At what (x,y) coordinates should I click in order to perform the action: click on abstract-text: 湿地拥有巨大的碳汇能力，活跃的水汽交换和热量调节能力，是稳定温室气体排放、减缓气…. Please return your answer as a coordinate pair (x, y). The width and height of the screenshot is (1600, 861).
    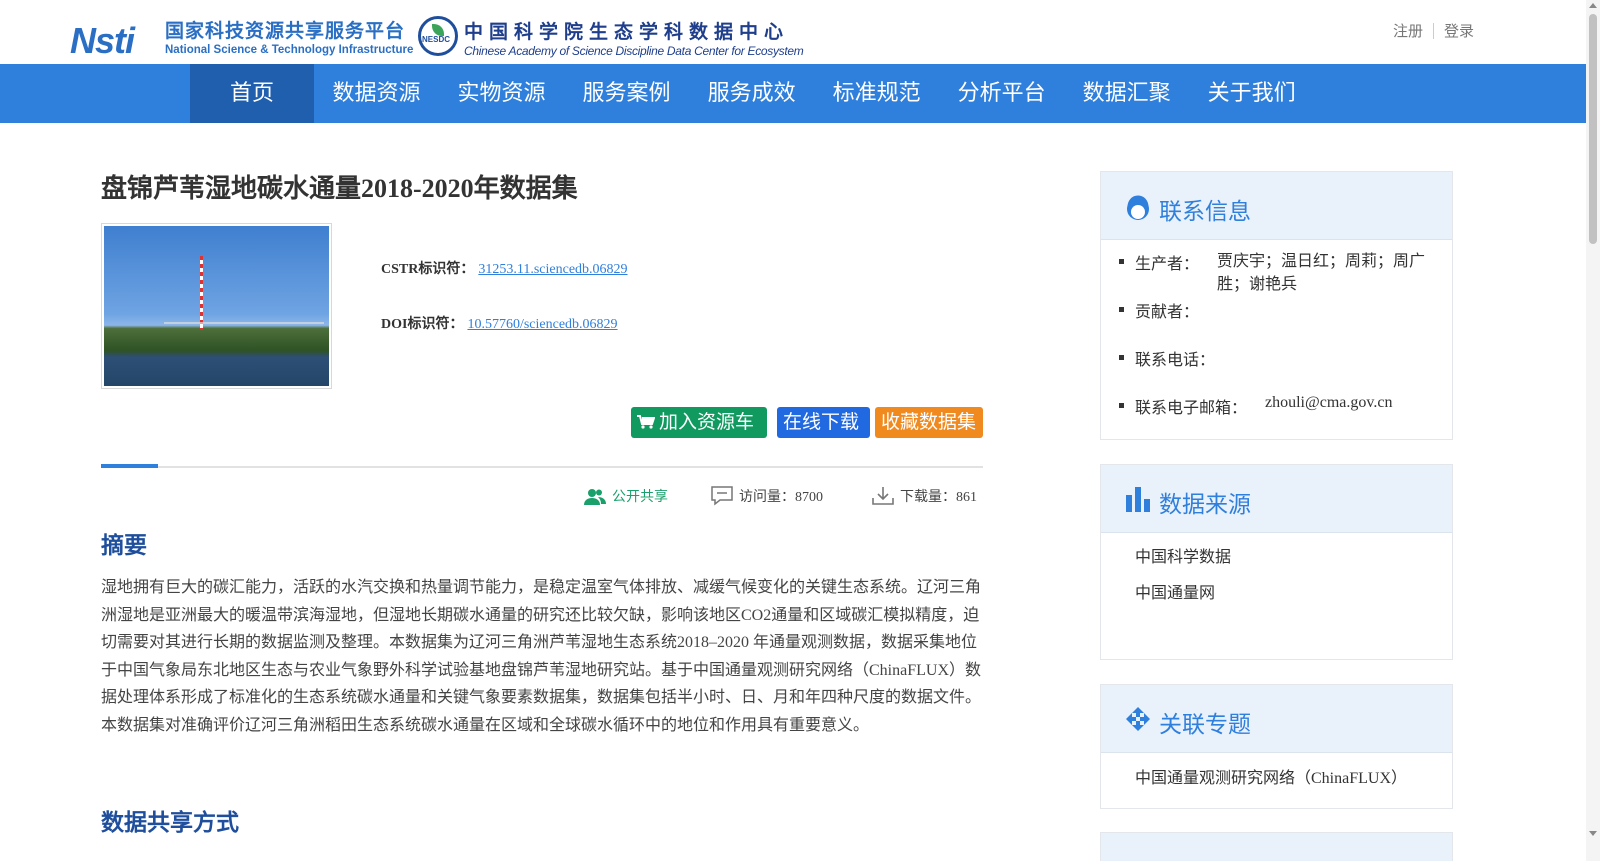
    Looking at the image, I should click on (541, 656).